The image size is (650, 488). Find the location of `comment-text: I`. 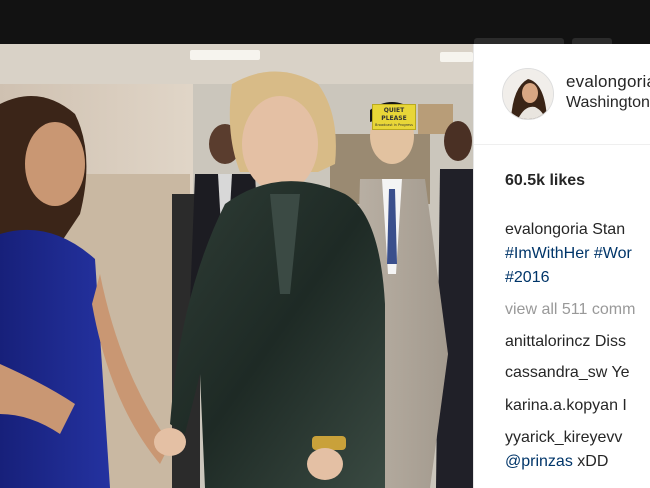

comment-text: I is located at coordinates (624, 405).